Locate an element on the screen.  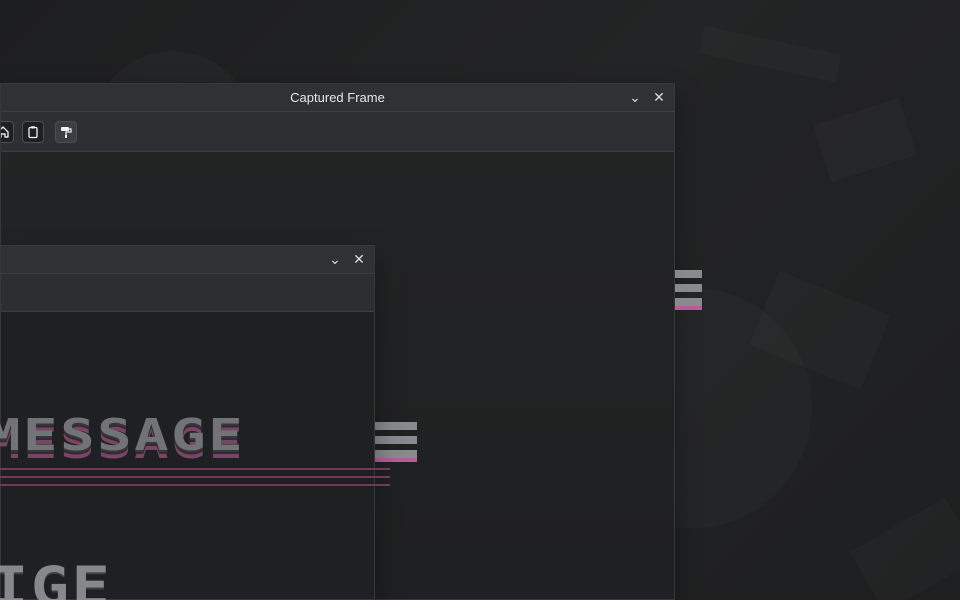
clipboard-icon is located at coordinates (33, 132).